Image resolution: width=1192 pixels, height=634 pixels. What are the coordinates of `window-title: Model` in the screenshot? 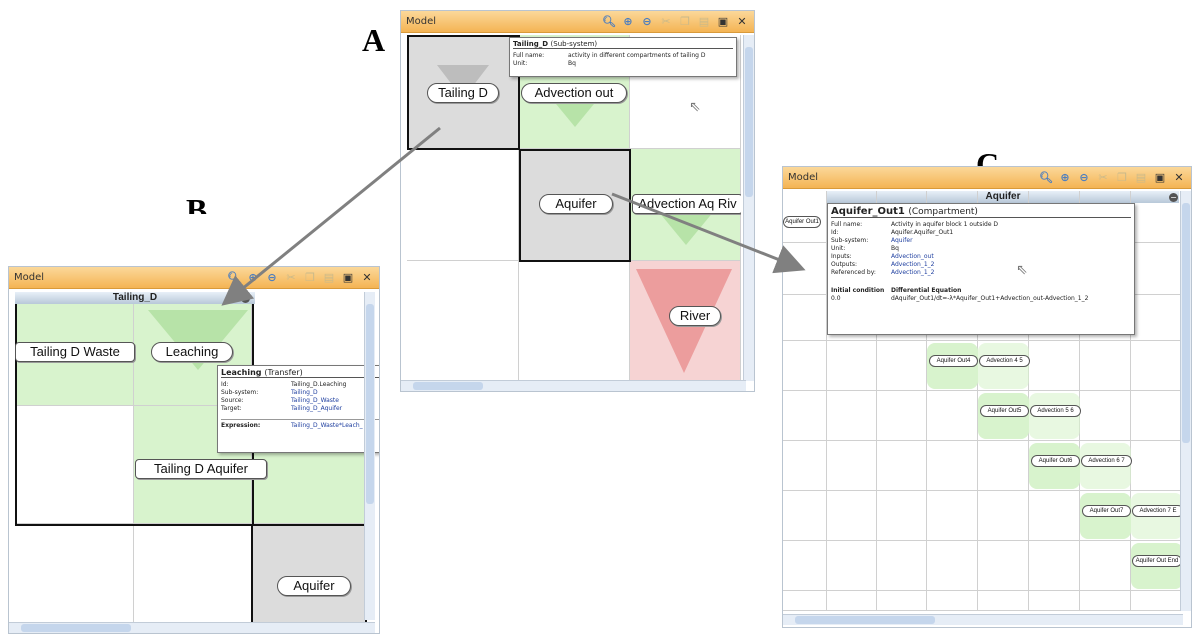 It's located at (421, 21).